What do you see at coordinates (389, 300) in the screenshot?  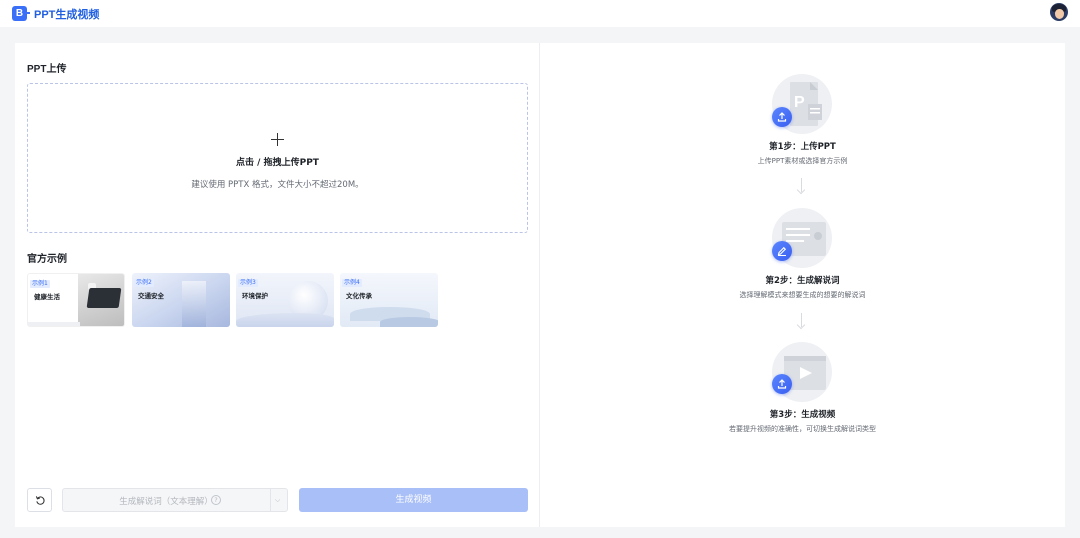 I see `example-card-4: 示例4 文化传承` at bounding box center [389, 300].